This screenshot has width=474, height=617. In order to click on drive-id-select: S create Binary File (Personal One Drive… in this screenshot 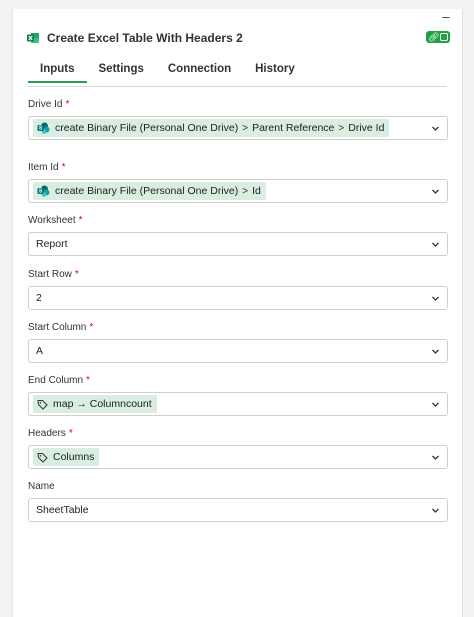, I will do `click(238, 128)`.